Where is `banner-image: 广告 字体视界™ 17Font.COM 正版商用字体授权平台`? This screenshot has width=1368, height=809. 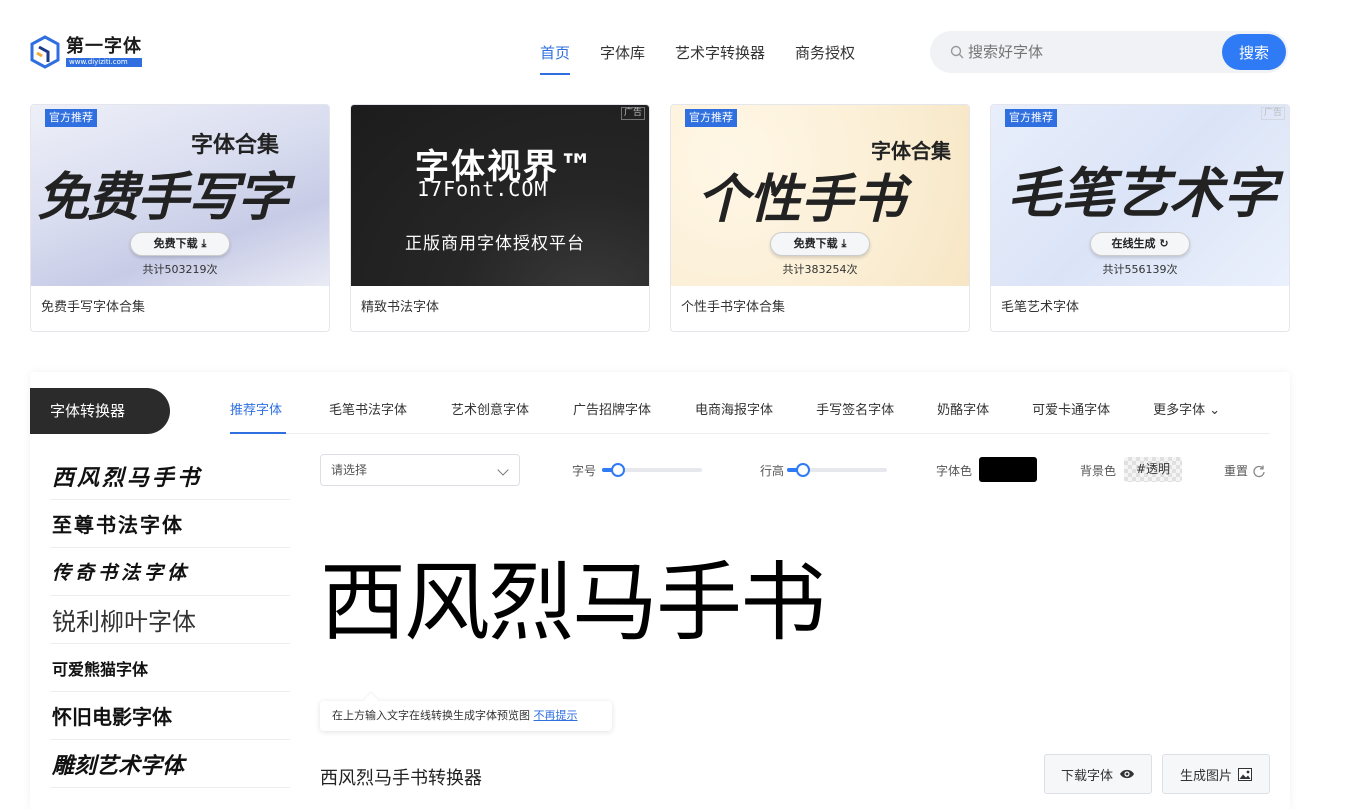
banner-image: 广告 字体视界™ 17Font.COM 正版商用字体授权平台 is located at coordinates (500, 195).